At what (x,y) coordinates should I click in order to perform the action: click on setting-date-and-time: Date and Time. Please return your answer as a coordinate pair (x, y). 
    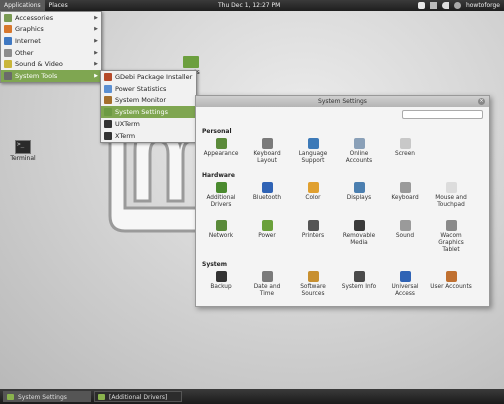
    Looking at the image, I should click on (267, 284).